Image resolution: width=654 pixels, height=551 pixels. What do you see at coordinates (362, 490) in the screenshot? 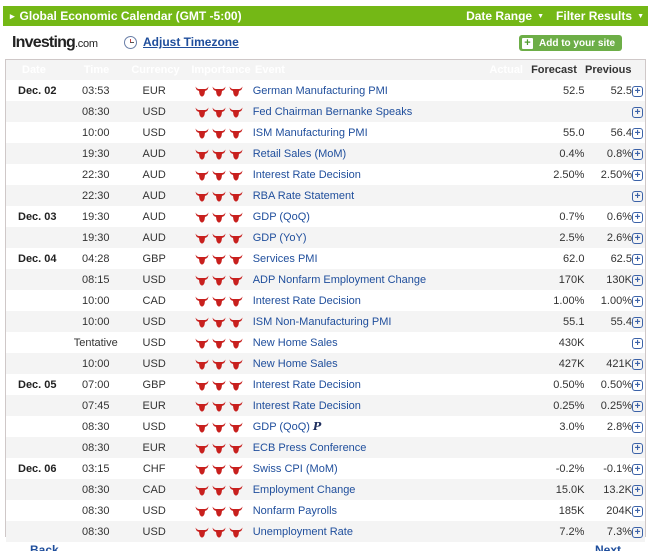
I see `row-event: Employment Change` at bounding box center [362, 490].